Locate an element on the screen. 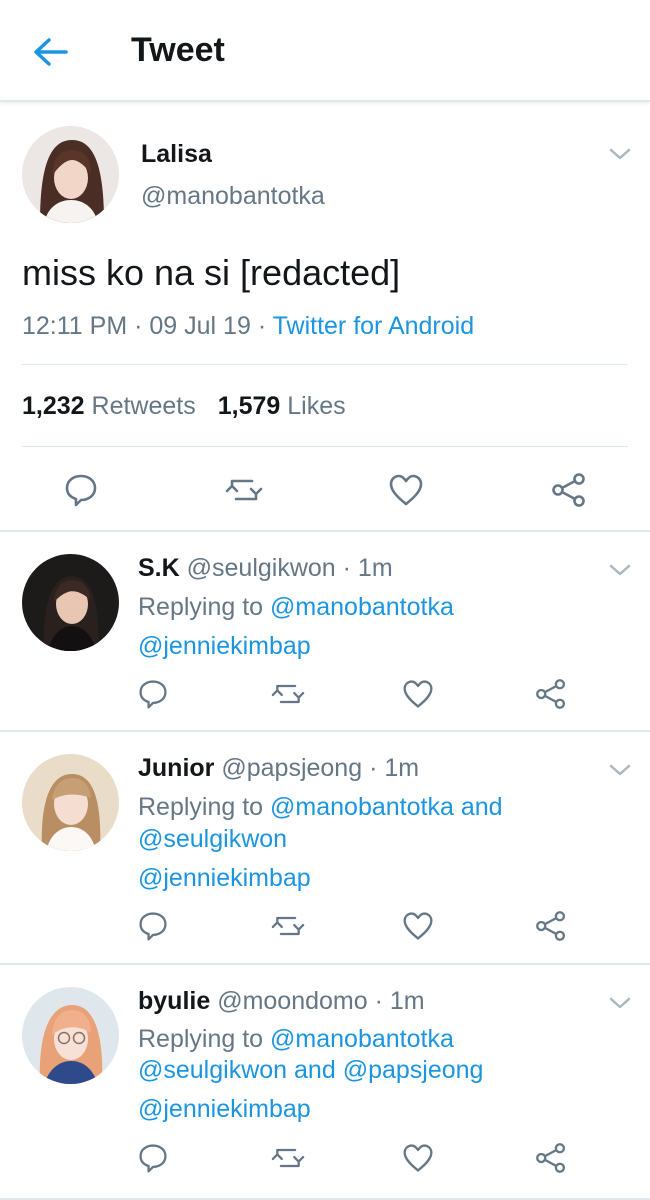 Image resolution: width=650 pixels, height=1200 pixels. page-title: Tweet is located at coordinates (178, 50).